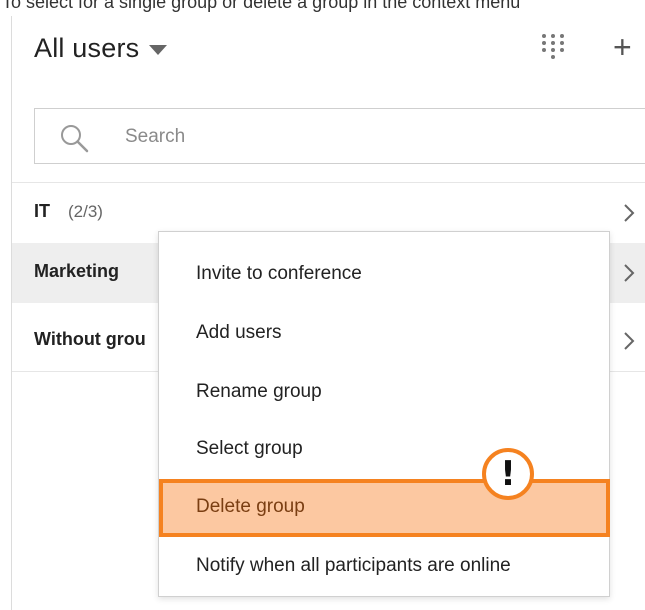 This screenshot has width=645, height=610. Describe the element at coordinates (553, 47) in the screenshot. I see `dialpad-icon` at that location.